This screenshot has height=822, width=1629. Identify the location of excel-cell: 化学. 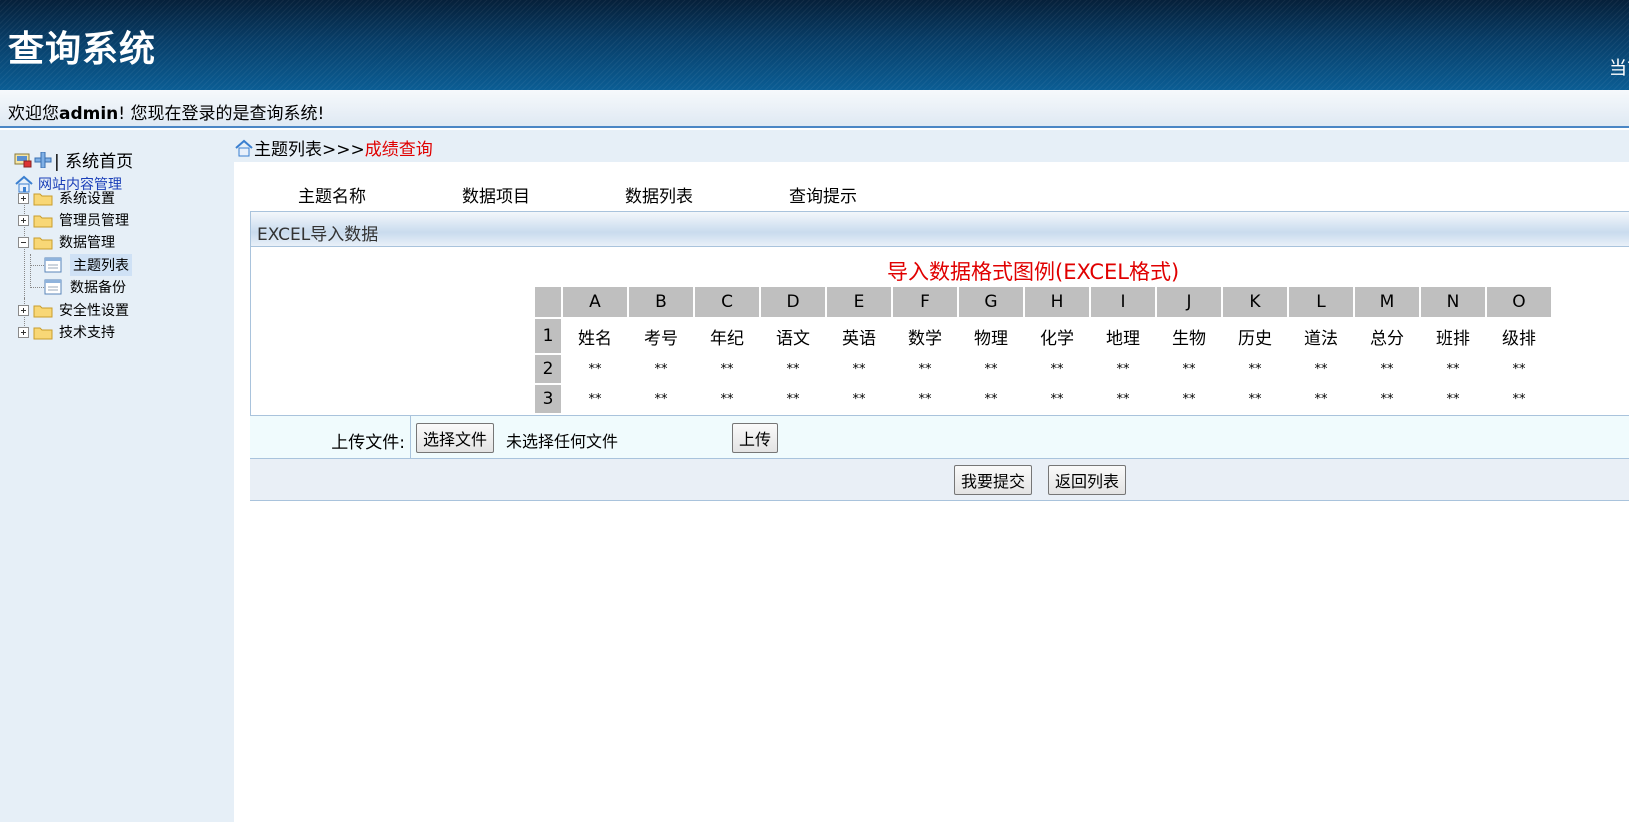
(1057, 338).